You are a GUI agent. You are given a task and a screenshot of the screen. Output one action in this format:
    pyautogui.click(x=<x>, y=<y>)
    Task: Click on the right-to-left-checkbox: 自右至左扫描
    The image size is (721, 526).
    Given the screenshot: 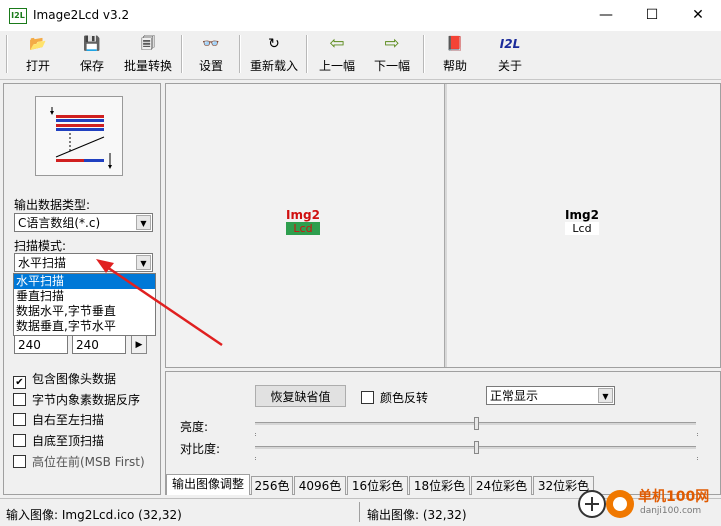 What is the action you would take?
    pyautogui.click(x=58, y=419)
    